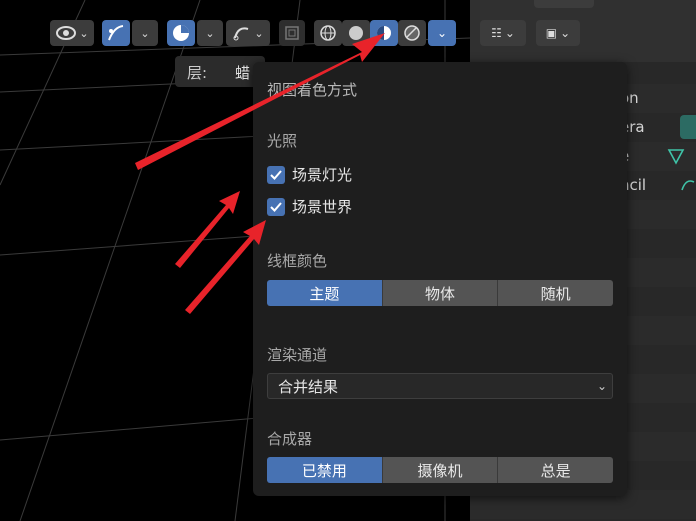 The width and height of the screenshot is (696, 521). What do you see at coordinates (297, 355) in the screenshot?
I see `render-pass-header: 渲染通道` at bounding box center [297, 355].